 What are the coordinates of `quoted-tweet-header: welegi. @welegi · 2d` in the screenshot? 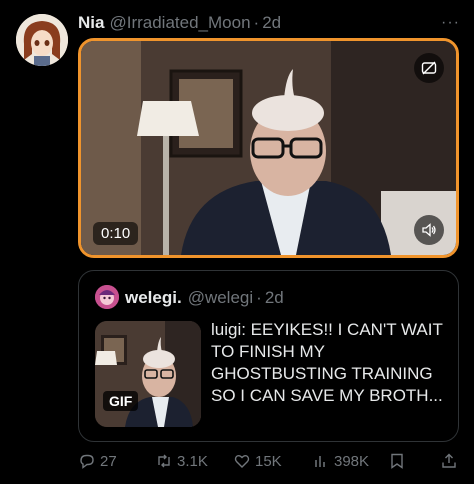 It's located at (204, 298).